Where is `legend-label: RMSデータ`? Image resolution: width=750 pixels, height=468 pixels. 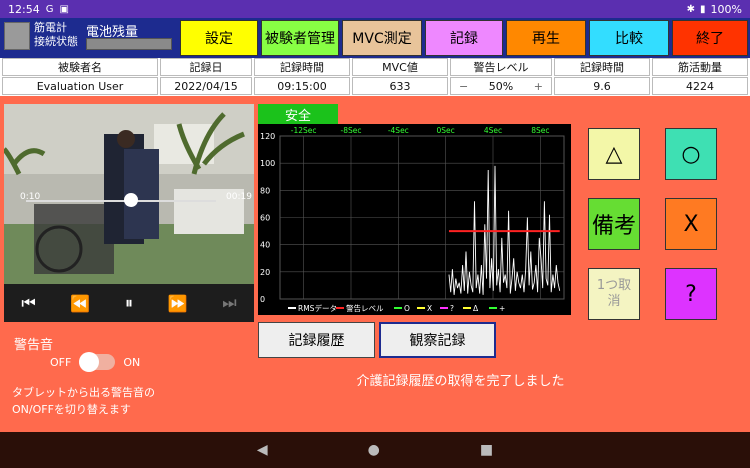
legend-label: RMSデータ is located at coordinates (317, 308).